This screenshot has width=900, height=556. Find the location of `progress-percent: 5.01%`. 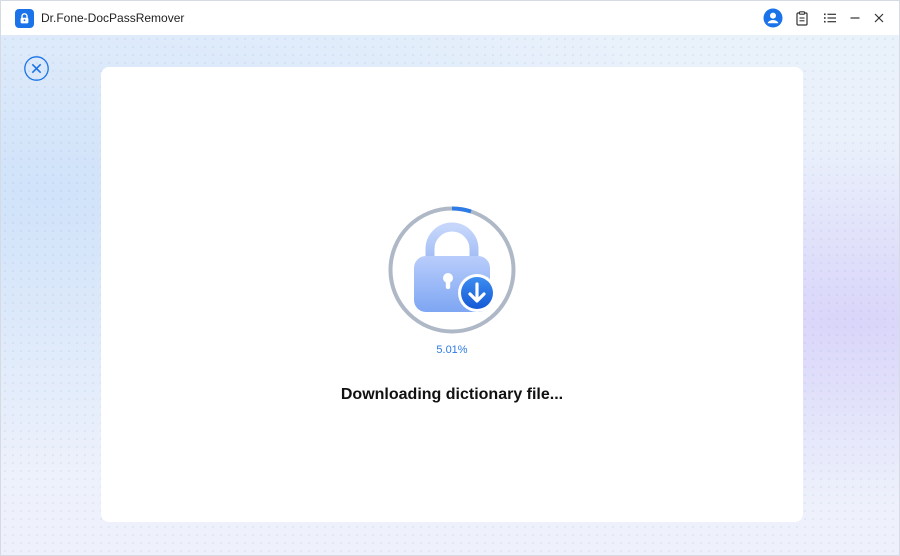

progress-percent: 5.01% is located at coordinates (452, 350).